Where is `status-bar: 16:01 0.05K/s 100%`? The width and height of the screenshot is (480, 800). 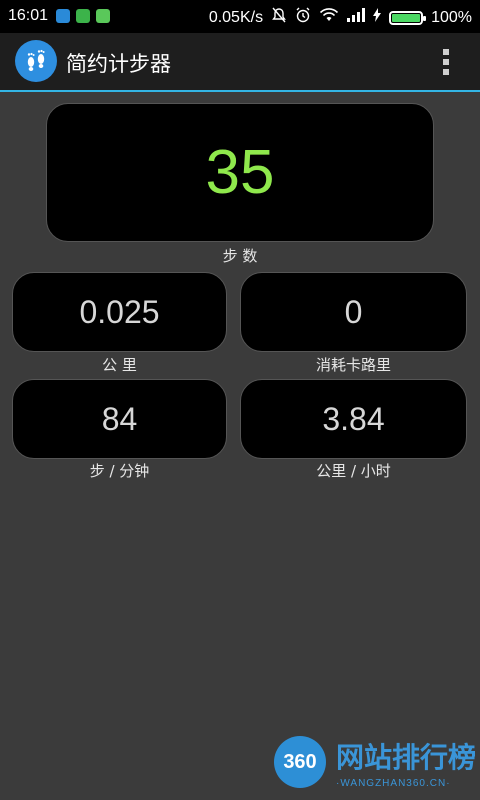
status-bar: 16:01 0.05K/s 100% is located at coordinates (240, 16).